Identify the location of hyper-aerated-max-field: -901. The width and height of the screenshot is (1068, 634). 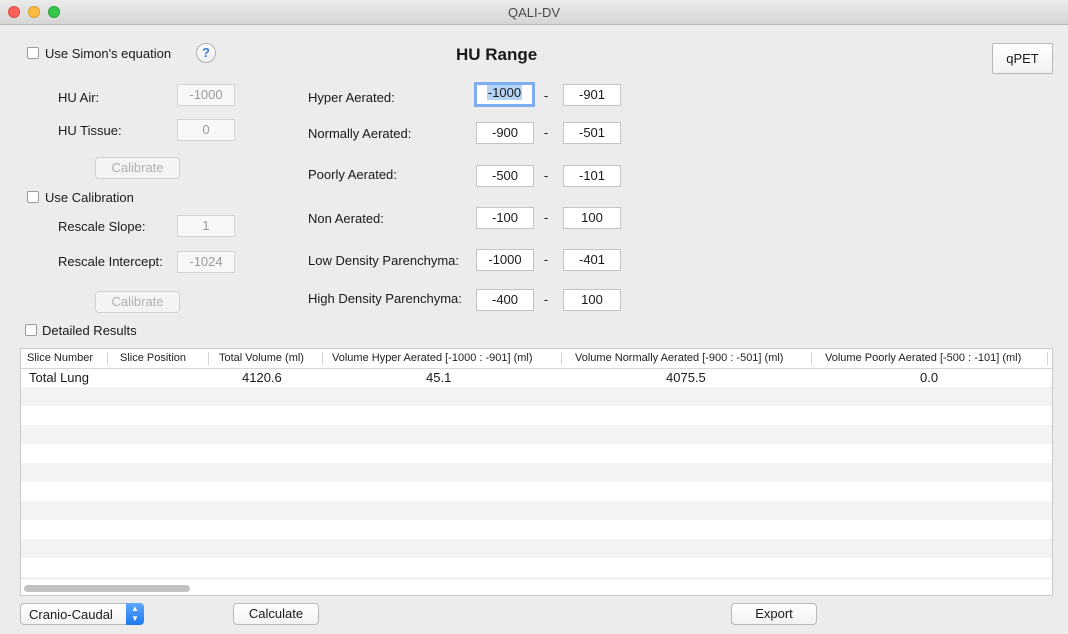
(592, 95).